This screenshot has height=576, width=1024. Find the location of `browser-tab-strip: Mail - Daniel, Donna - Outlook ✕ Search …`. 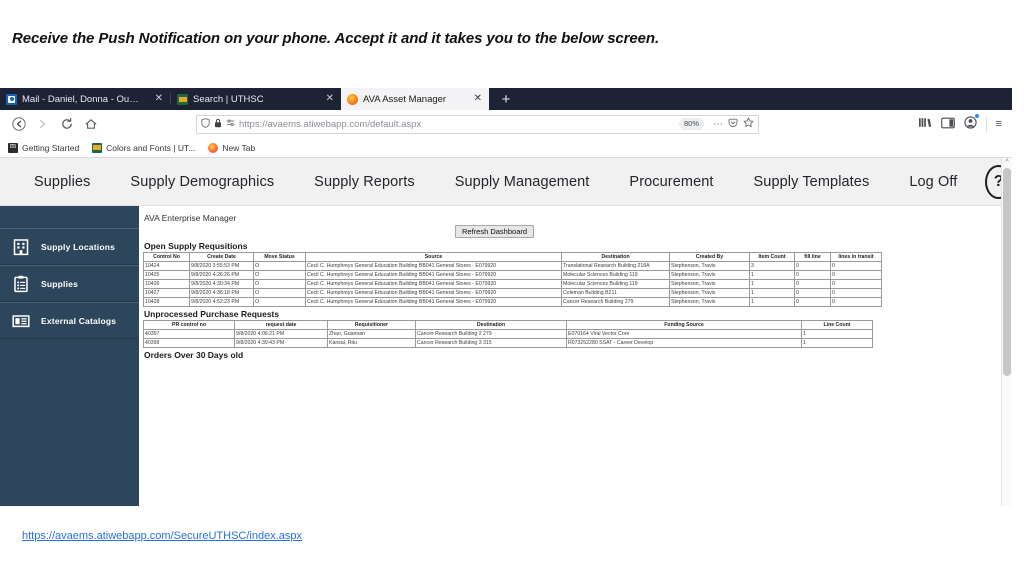

browser-tab-strip: Mail - Daniel, Donna - Outlook ✕ Search … is located at coordinates (506, 99).